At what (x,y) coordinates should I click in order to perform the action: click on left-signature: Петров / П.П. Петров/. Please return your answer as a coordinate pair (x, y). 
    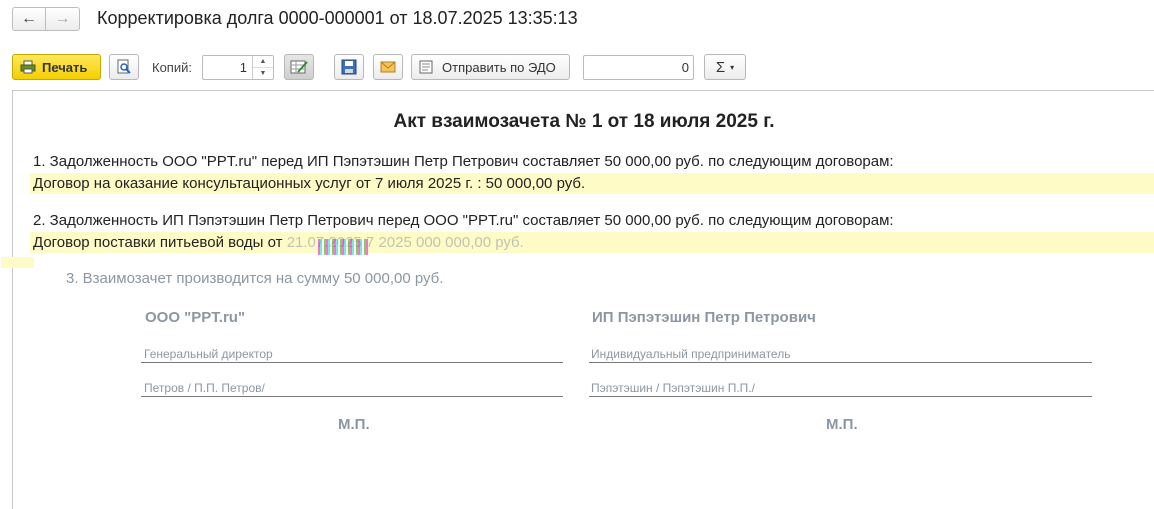
    Looking at the image, I should click on (204, 388).